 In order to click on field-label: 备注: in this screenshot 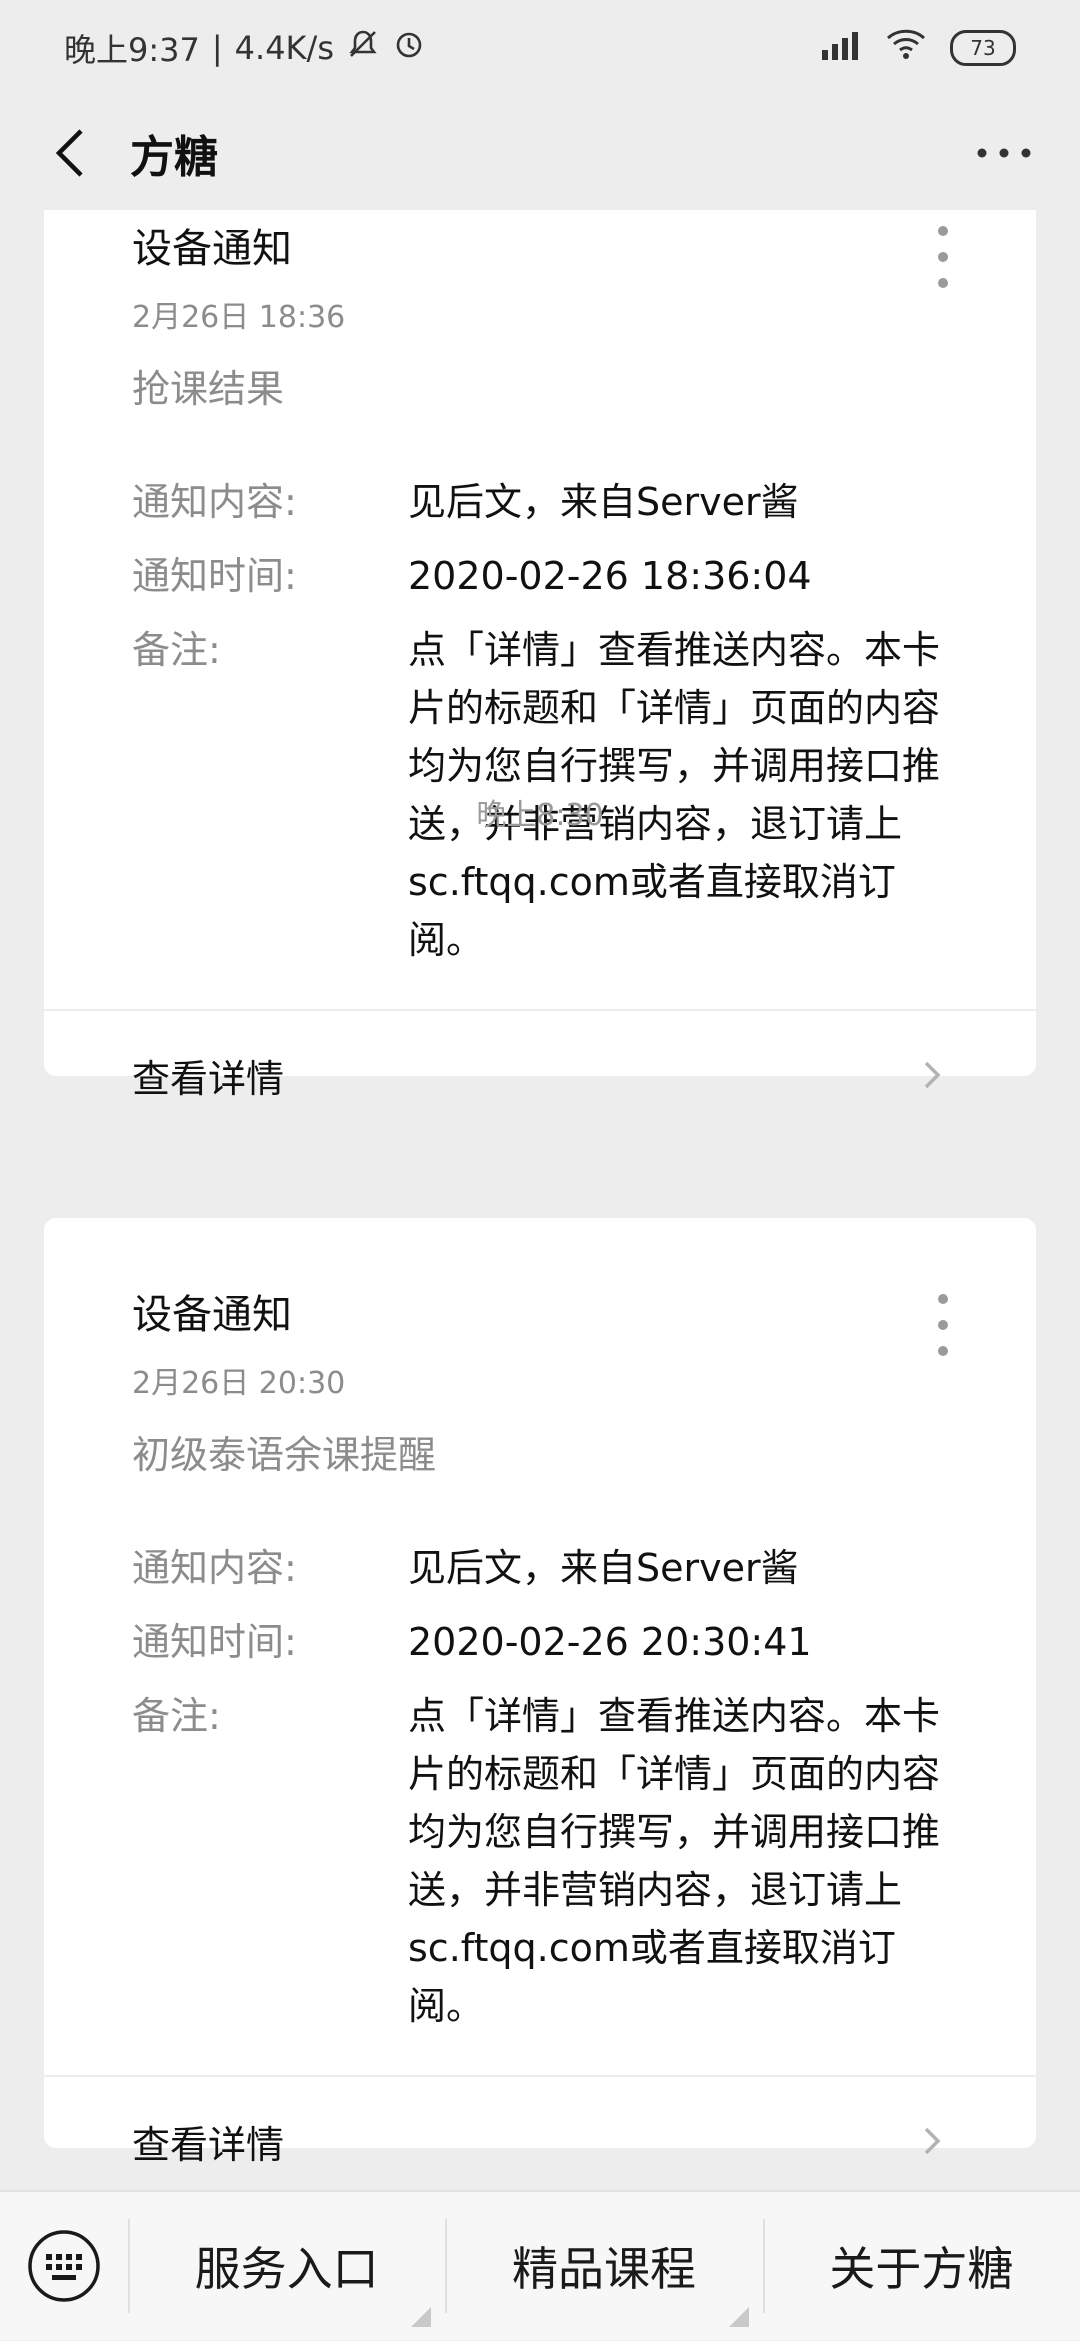, I will do `click(176, 1716)`.